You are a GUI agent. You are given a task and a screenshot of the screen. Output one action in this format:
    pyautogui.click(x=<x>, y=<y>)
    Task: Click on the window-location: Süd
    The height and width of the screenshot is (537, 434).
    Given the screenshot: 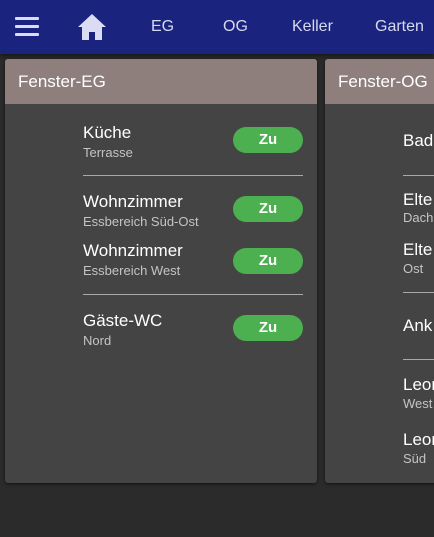 What is the action you would take?
    pyautogui.click(x=415, y=458)
    